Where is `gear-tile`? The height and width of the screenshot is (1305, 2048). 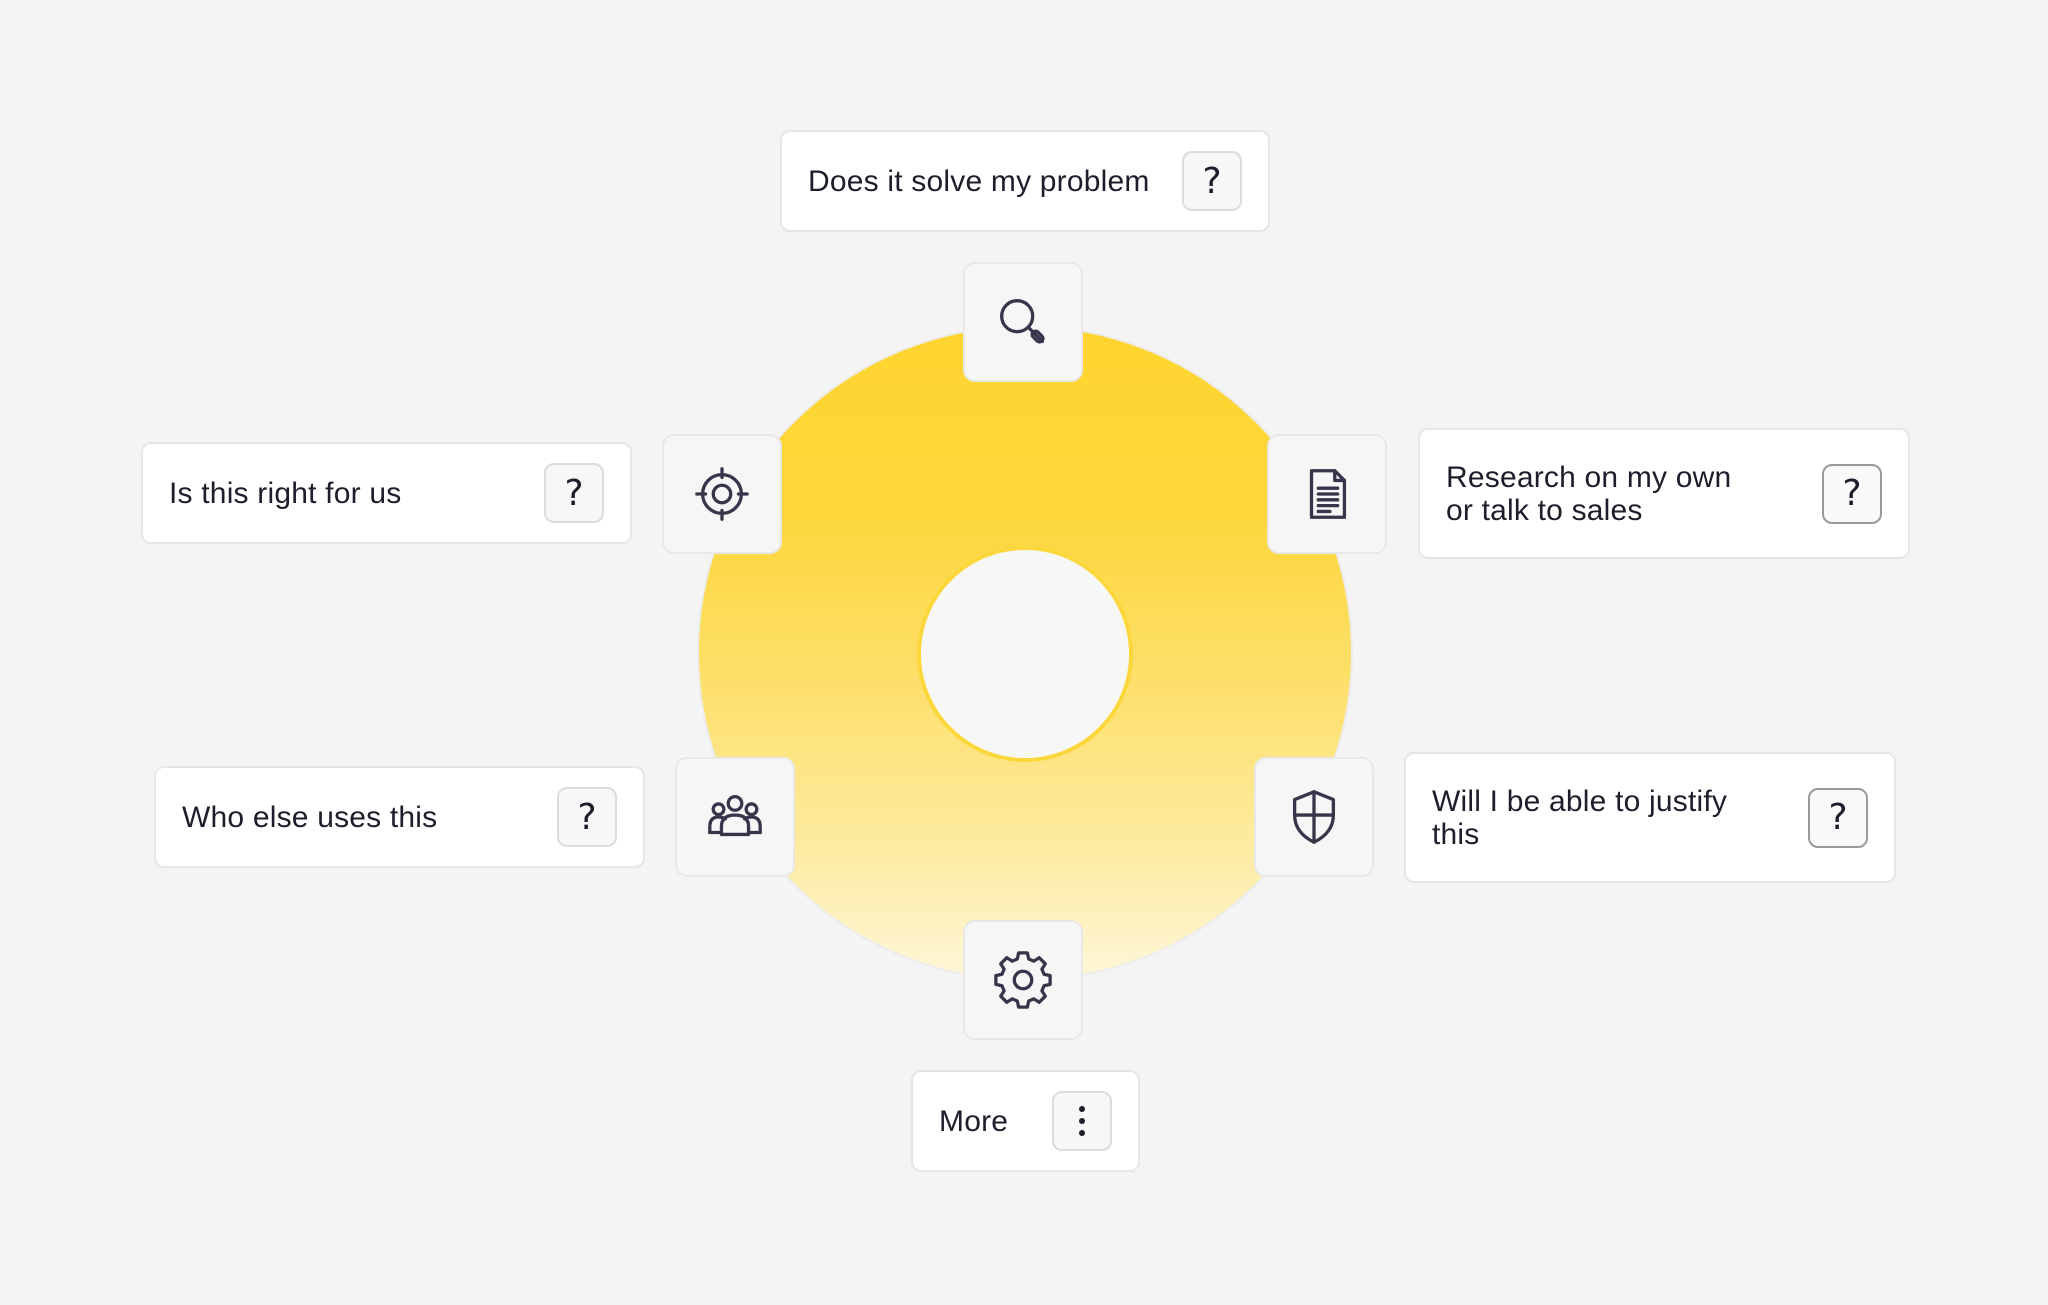
gear-tile is located at coordinates (1023, 980).